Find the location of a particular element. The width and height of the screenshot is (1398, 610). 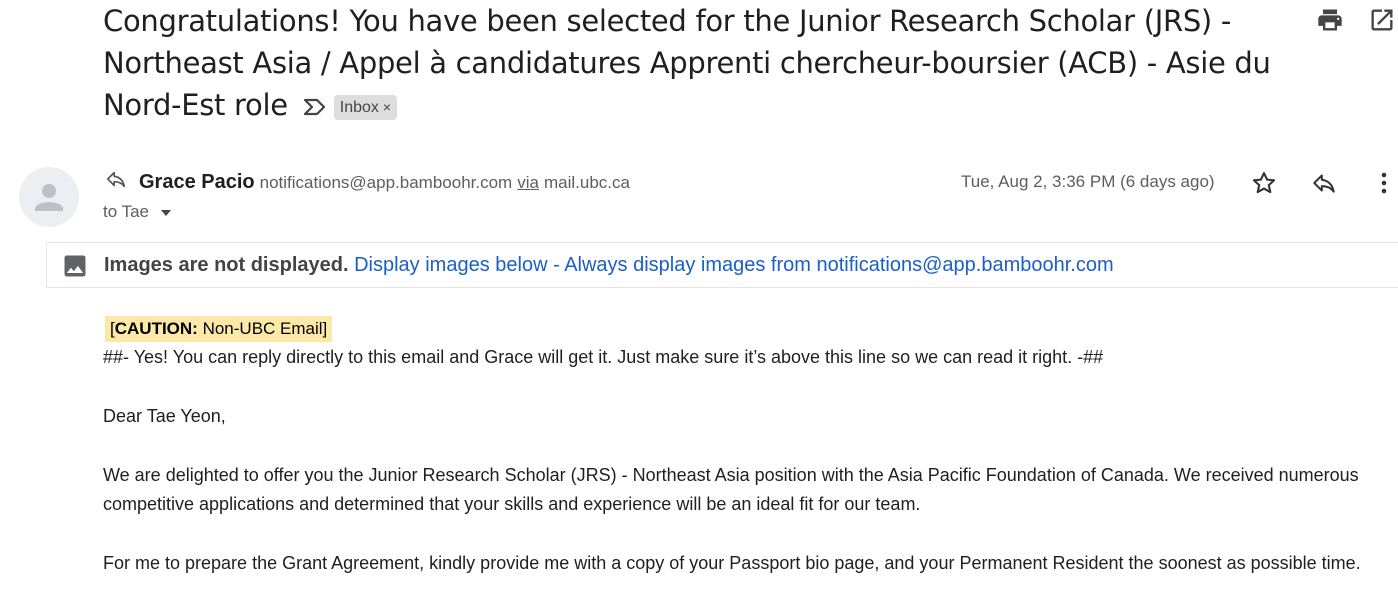

inbox-label-chip: Inbox × is located at coordinates (365, 107).